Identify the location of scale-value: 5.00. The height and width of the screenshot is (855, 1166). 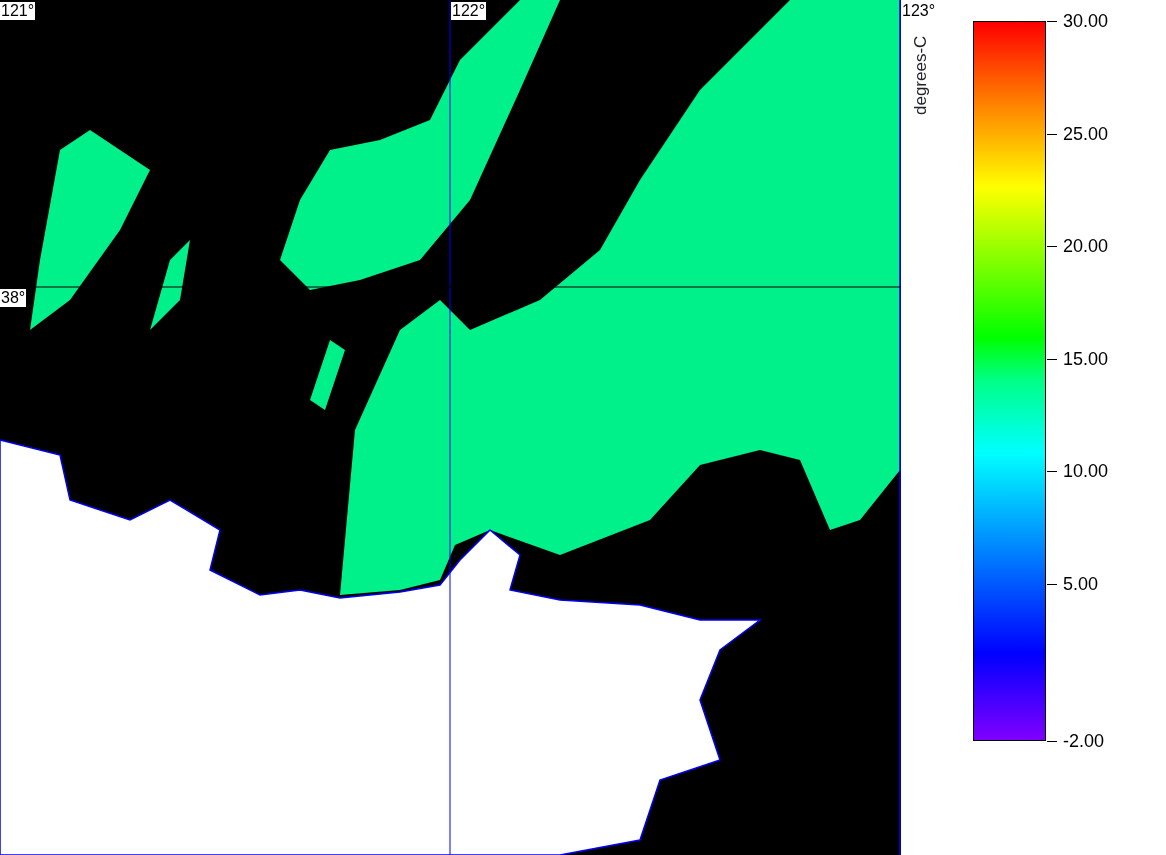
(1081, 583).